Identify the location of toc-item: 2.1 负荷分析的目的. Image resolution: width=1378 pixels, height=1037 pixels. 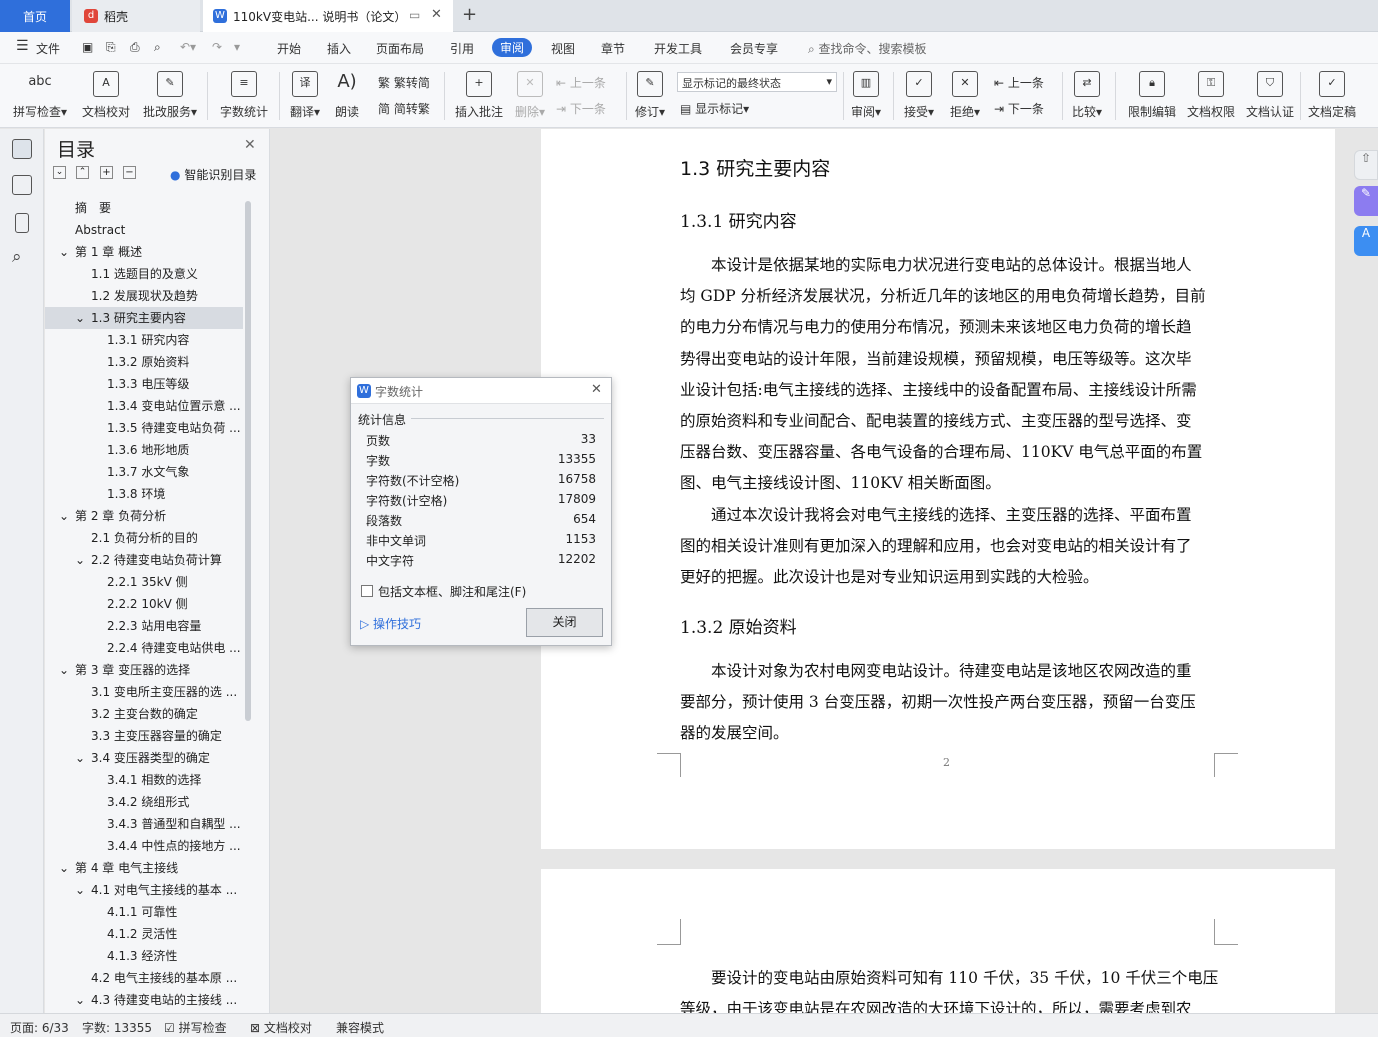
(144, 538).